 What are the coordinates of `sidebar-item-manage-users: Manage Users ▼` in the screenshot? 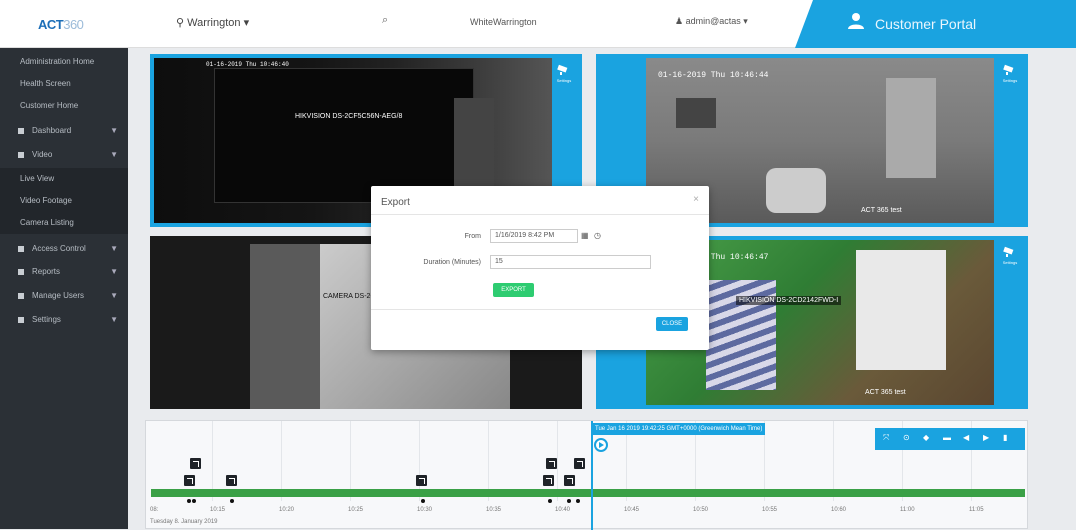 It's located at (64, 296).